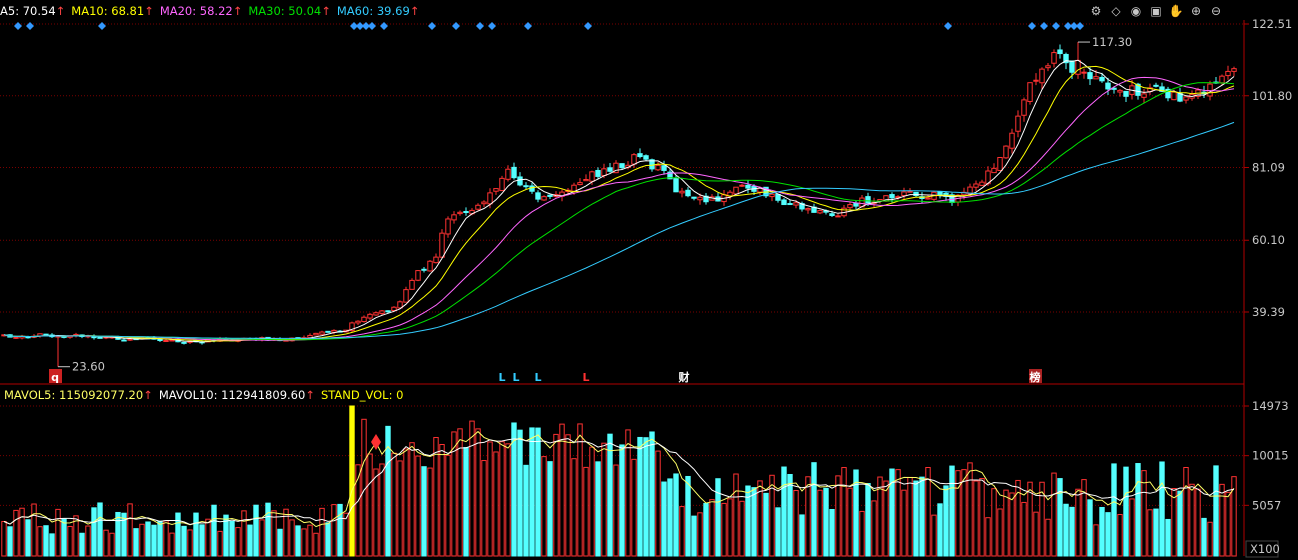 Image resolution: width=1298 pixels, height=560 pixels. I want to click on layout-icon: ◇, so click(1116, 11).